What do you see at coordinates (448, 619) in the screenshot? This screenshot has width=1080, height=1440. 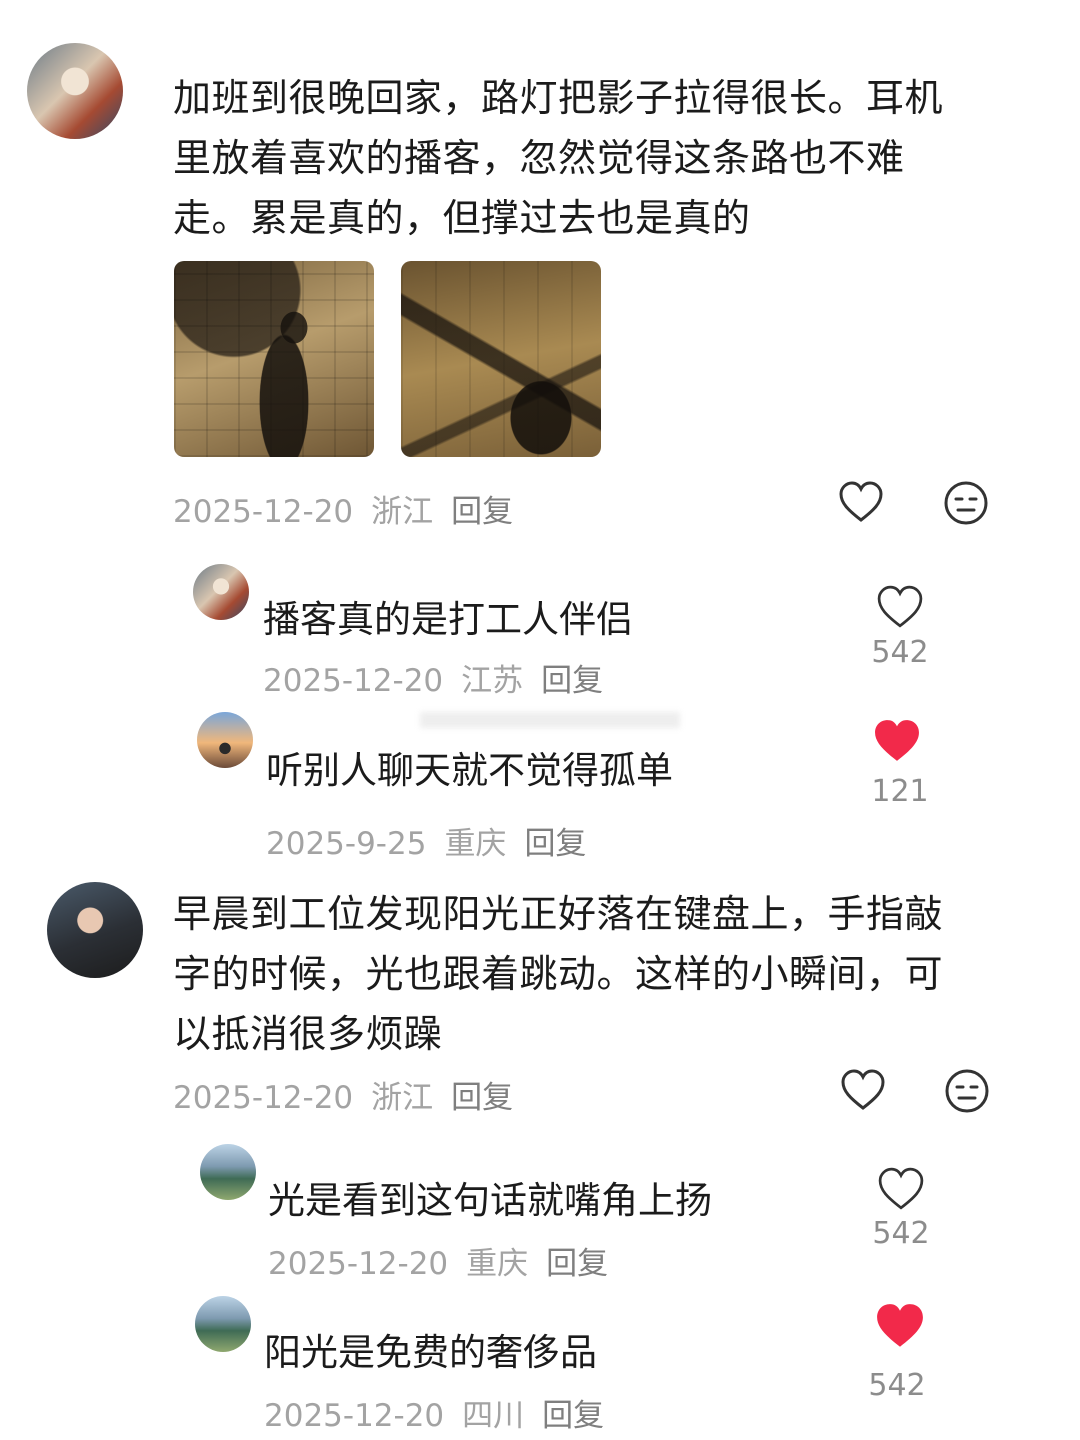 I see `reply-text: 播客真的是打工人伴侣` at bounding box center [448, 619].